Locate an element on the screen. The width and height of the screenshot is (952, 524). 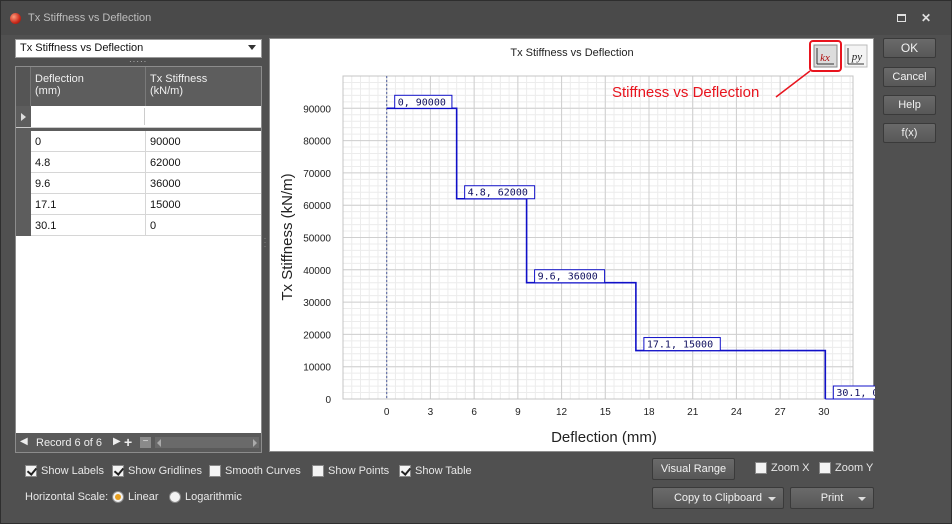
deflection-cell: 30.1 is located at coordinates (45, 226).